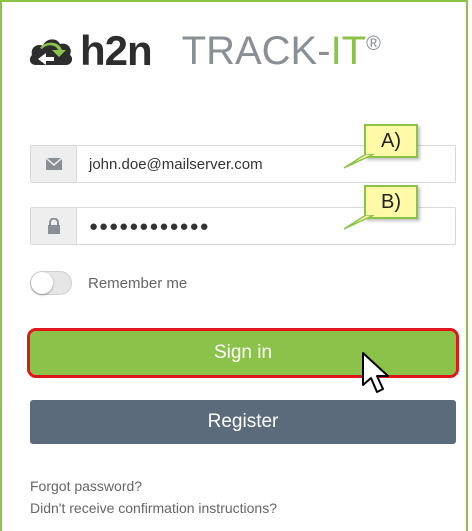 This screenshot has width=472, height=531. Describe the element at coordinates (153, 486) in the screenshot. I see `forgot-password-link: Forgot password?` at that location.